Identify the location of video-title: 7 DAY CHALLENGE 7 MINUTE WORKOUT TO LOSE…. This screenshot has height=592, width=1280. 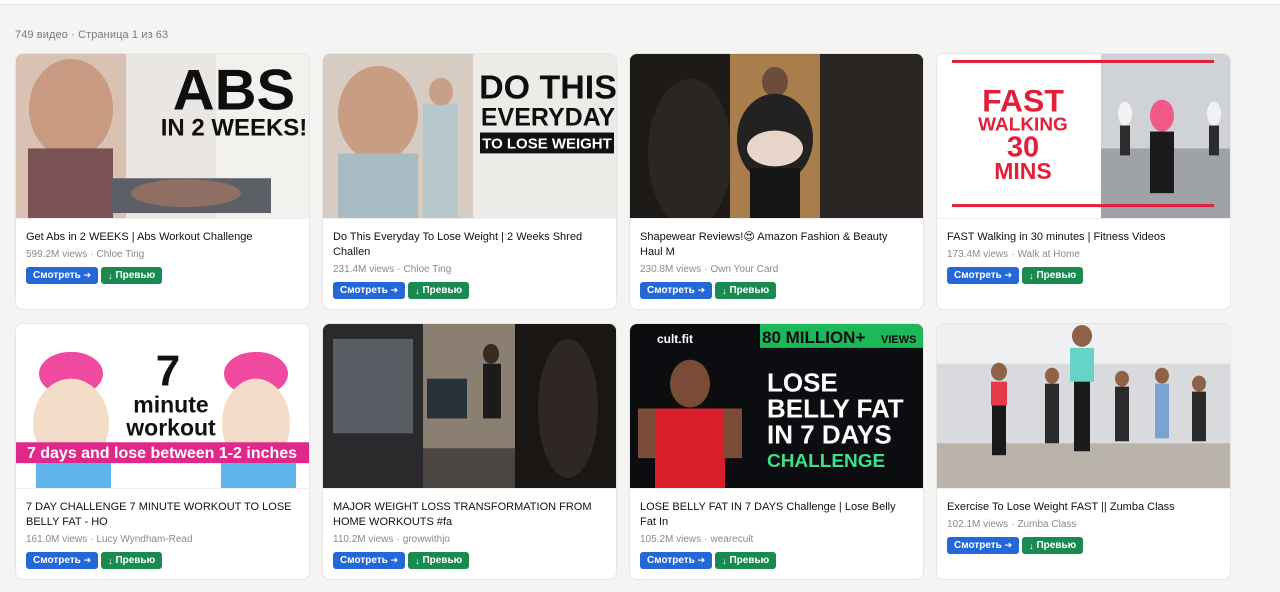
(162, 515).